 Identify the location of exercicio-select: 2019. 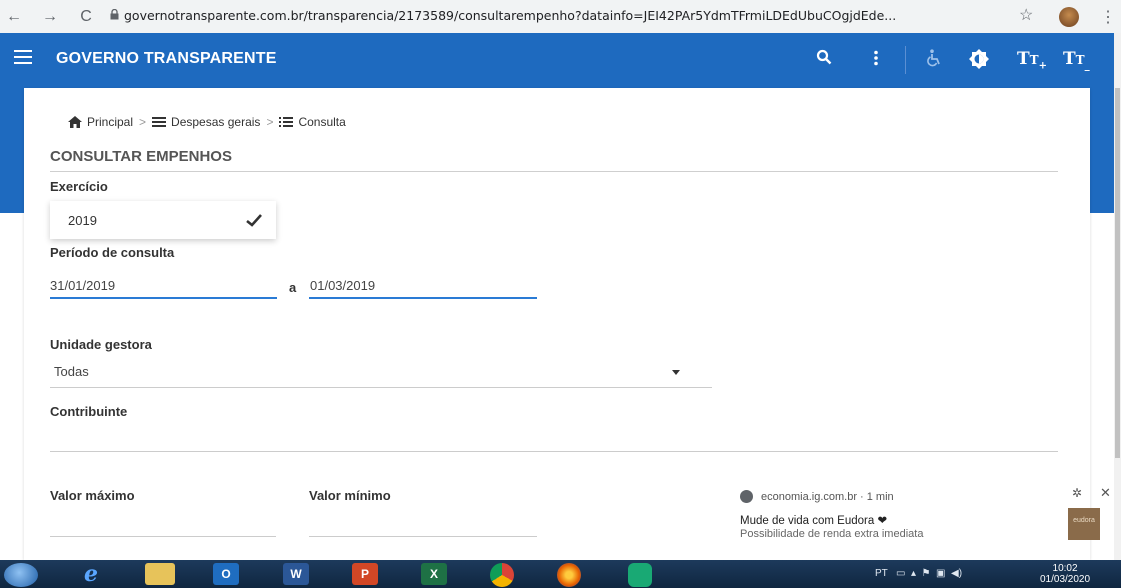
(163, 220).